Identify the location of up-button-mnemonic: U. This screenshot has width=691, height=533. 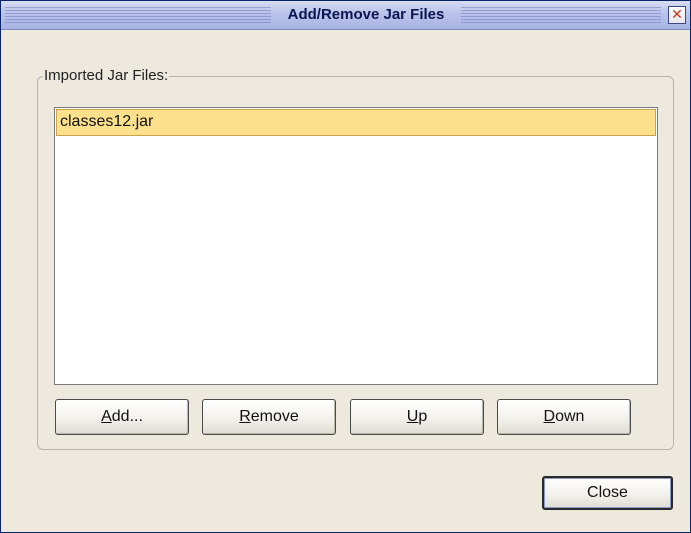
(412, 416).